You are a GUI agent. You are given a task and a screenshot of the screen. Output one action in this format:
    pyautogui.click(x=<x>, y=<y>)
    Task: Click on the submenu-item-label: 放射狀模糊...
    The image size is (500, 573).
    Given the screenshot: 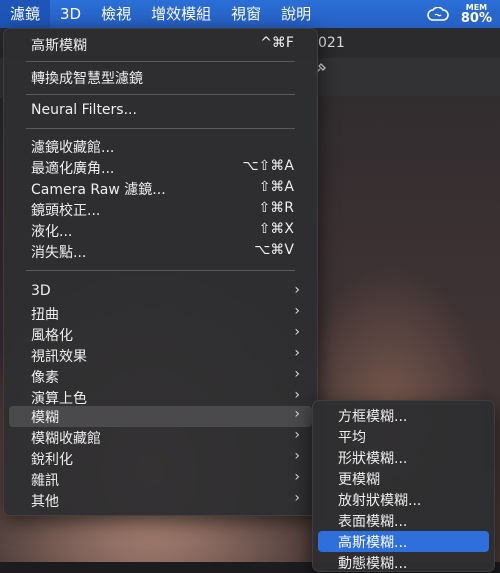 What is the action you would take?
    pyautogui.click(x=380, y=501)
    